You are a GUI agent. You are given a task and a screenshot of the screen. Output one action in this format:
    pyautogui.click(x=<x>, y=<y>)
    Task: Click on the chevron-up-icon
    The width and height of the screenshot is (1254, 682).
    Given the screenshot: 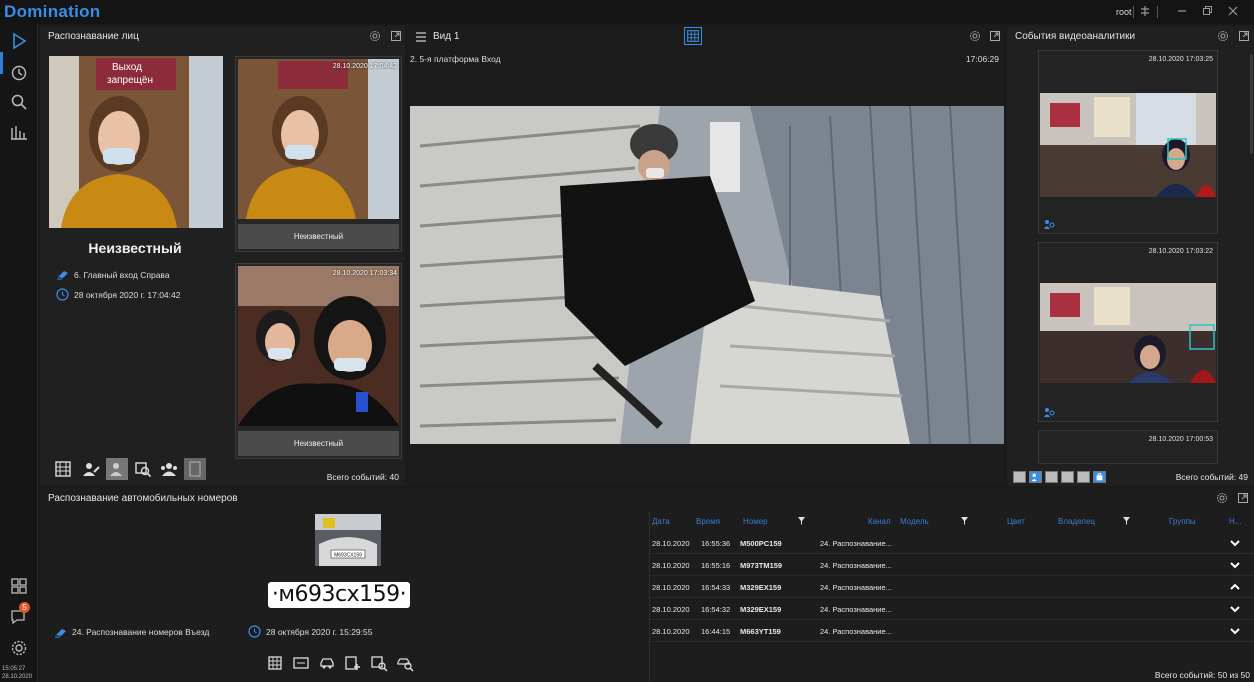 What is the action you would take?
    pyautogui.click(x=1235, y=587)
    